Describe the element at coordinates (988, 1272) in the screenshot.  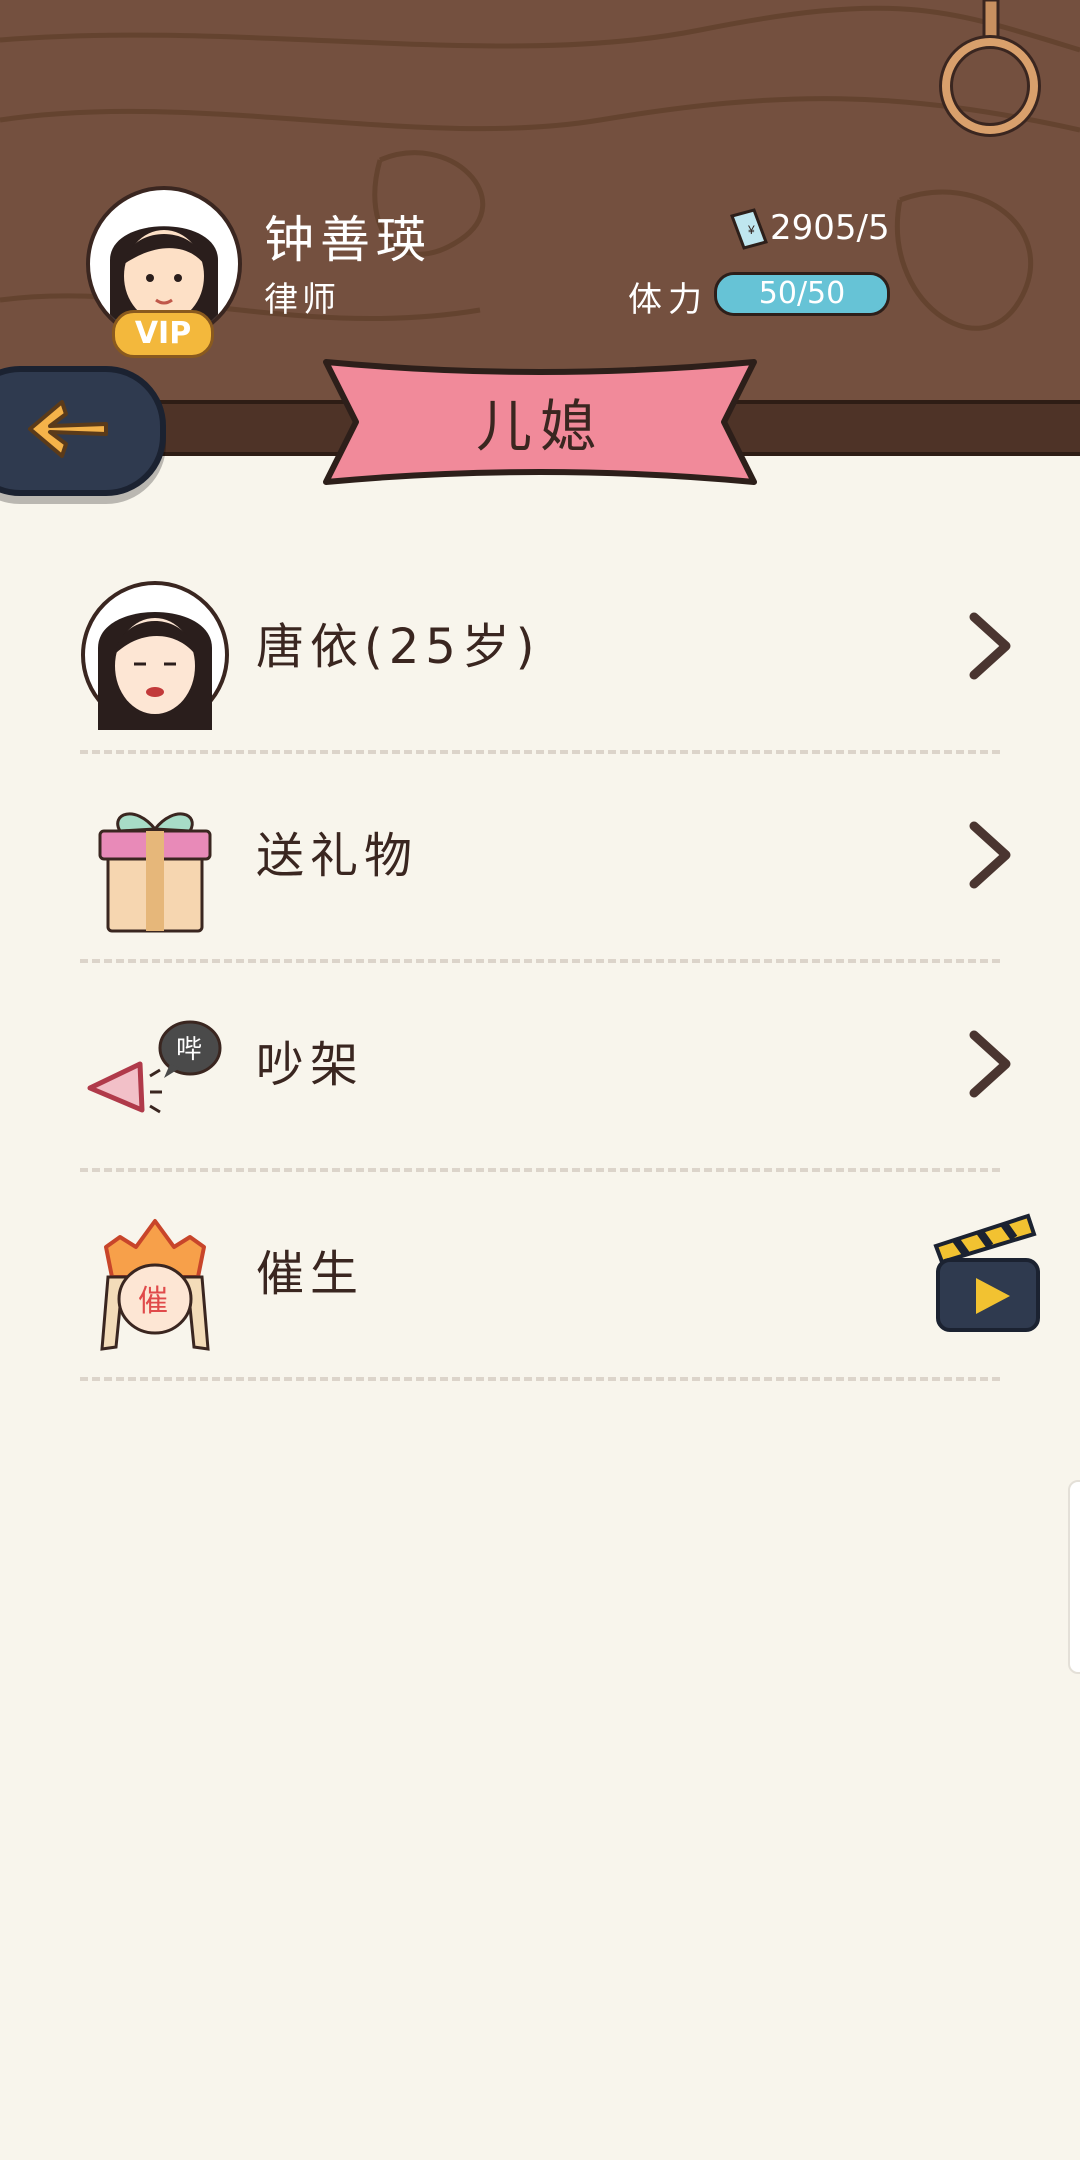
I see `video-ad-icon` at that location.